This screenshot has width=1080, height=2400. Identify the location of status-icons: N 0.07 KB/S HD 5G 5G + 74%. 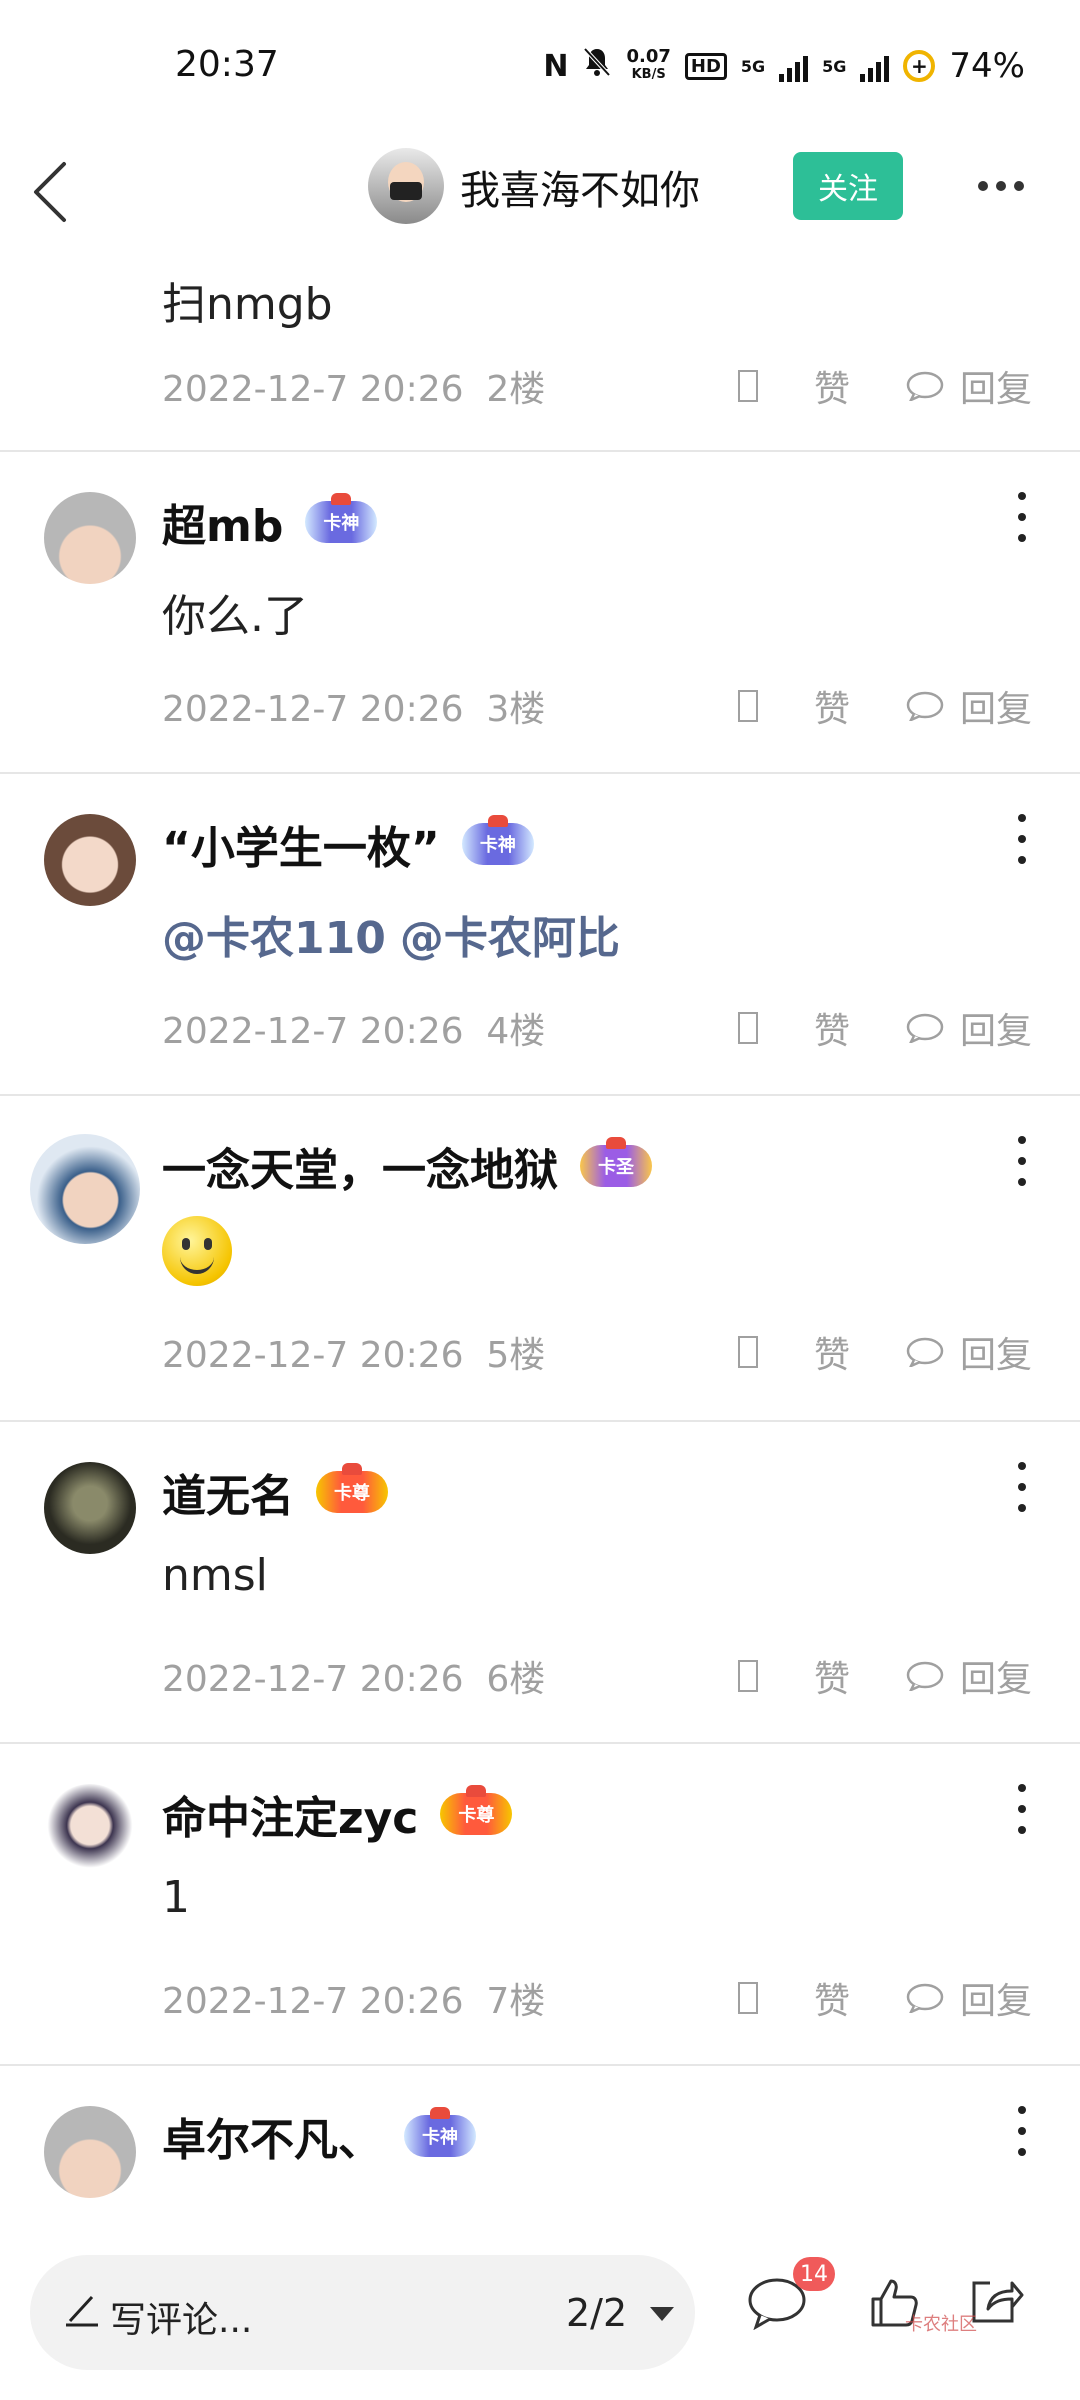
(784, 66).